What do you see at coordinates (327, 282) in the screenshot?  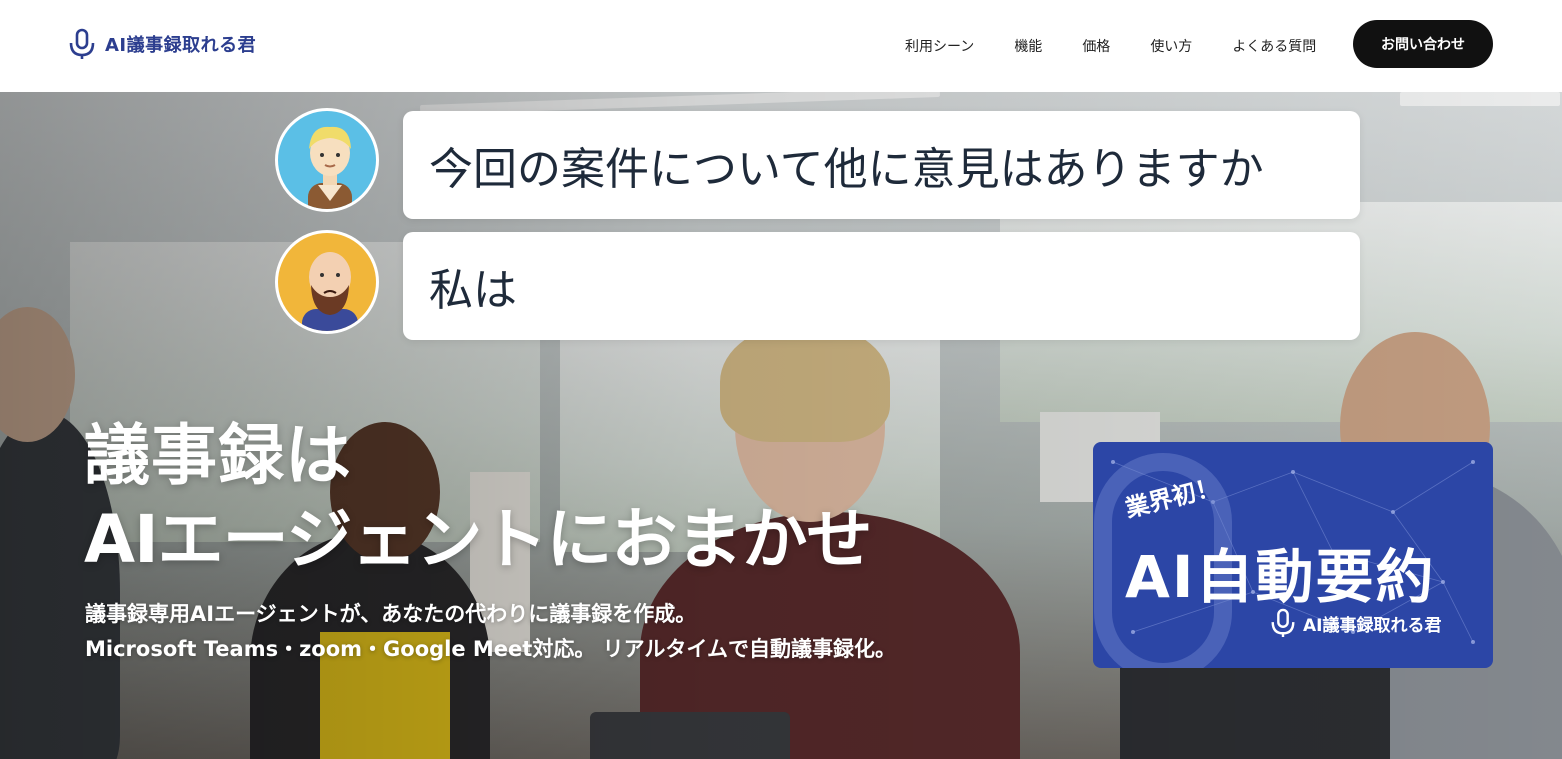 I see `bearded-man-avatar` at bounding box center [327, 282].